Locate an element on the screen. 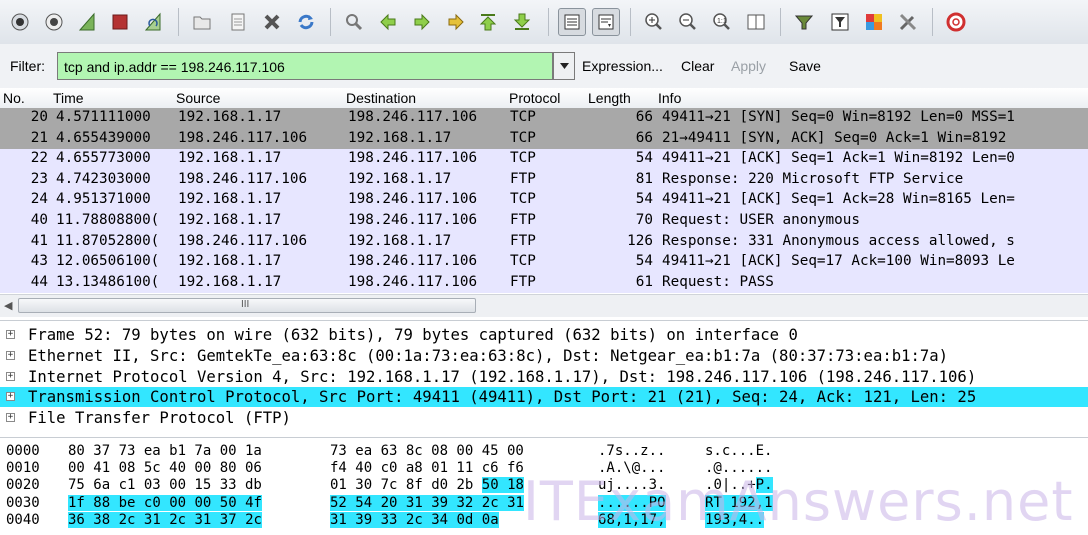  column-header-source: Source is located at coordinates (198, 98).